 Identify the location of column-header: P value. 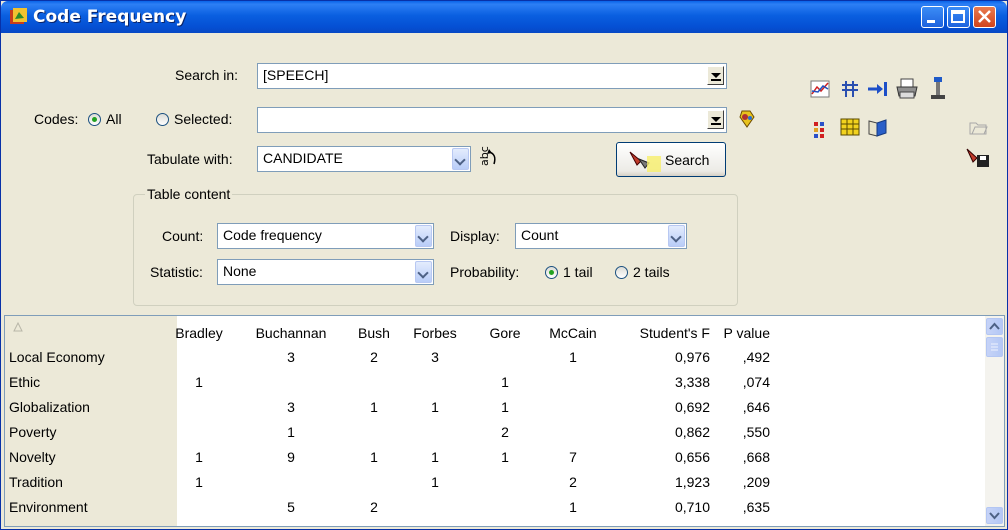
(747, 333).